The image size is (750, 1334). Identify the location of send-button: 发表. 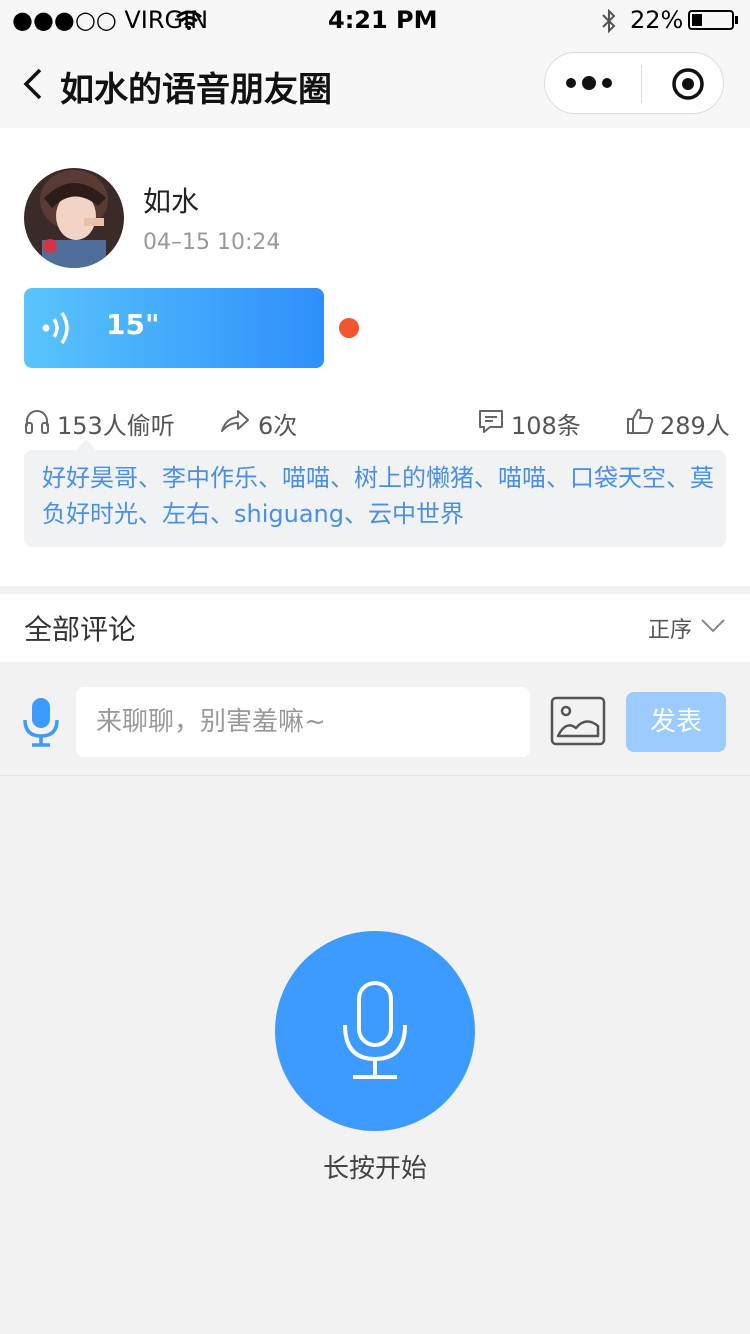
(676, 722).